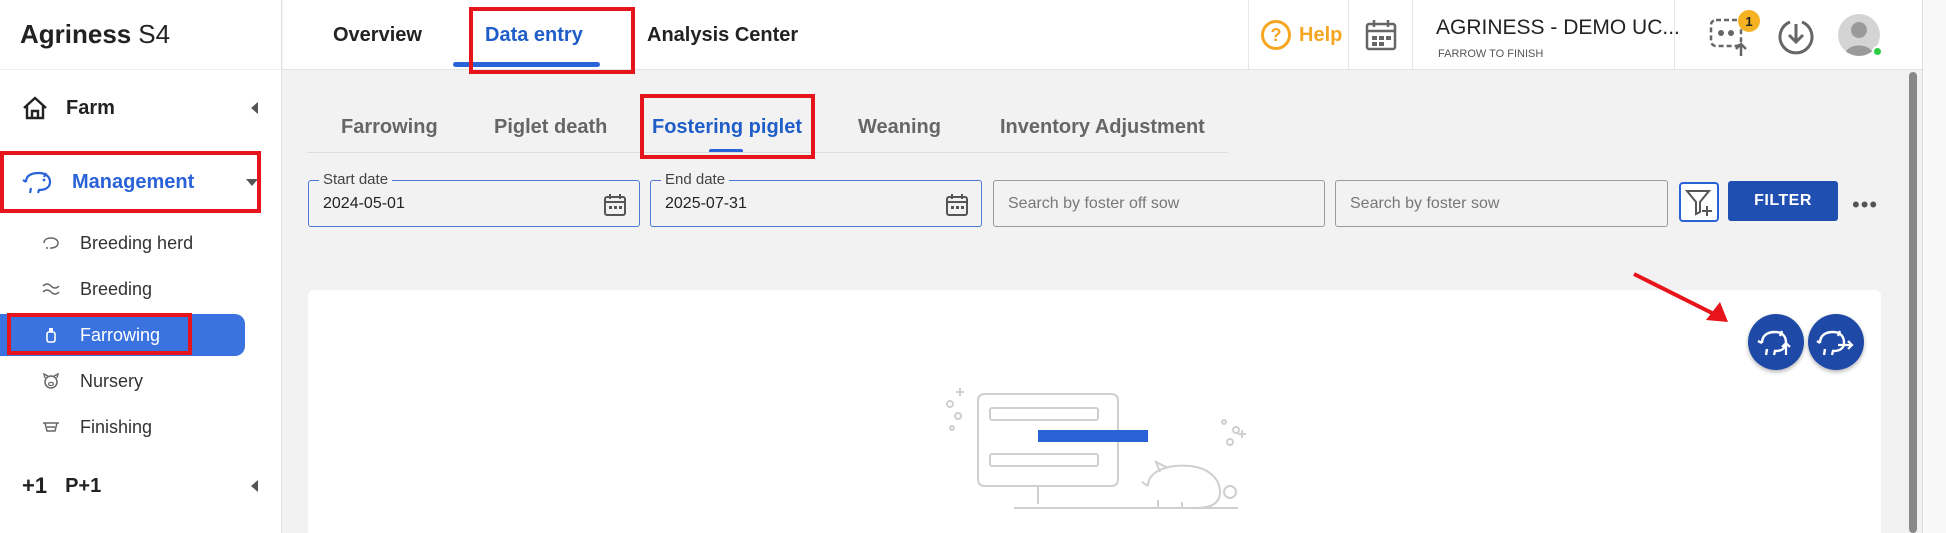  What do you see at coordinates (141, 486) in the screenshot?
I see `sidebar-item-p1: +1 P+1` at bounding box center [141, 486].